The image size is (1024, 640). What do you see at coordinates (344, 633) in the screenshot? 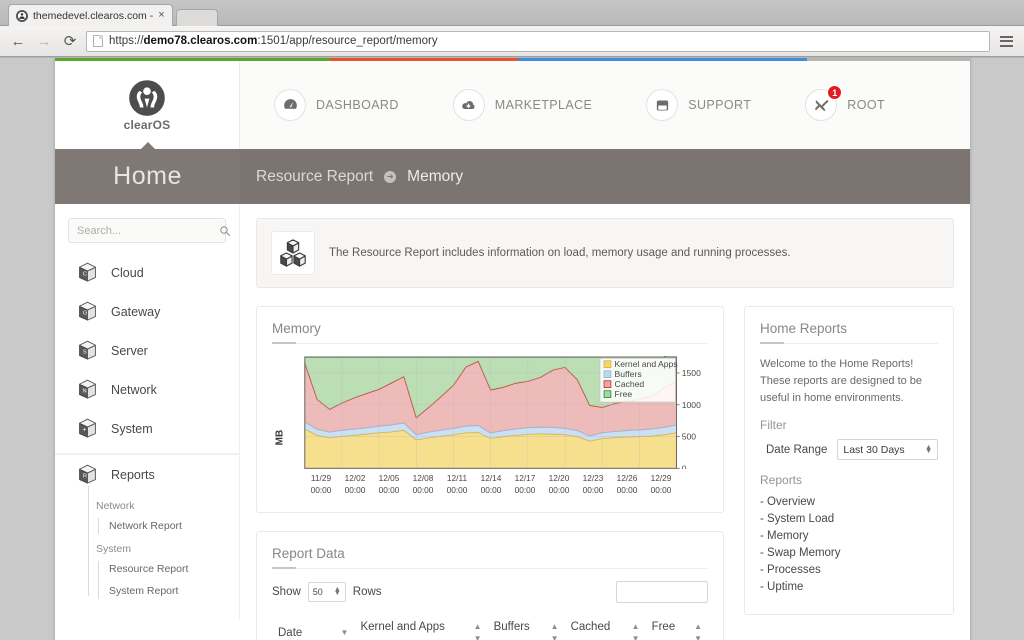
I see `sort-desc-icon: ▼` at bounding box center [344, 633].